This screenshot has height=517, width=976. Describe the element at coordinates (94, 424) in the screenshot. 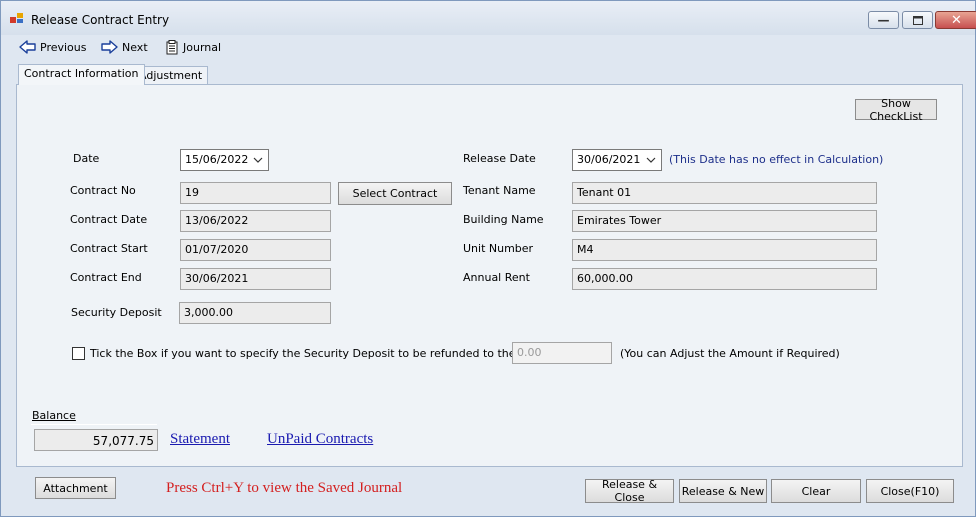

I see `balance-divider` at that location.